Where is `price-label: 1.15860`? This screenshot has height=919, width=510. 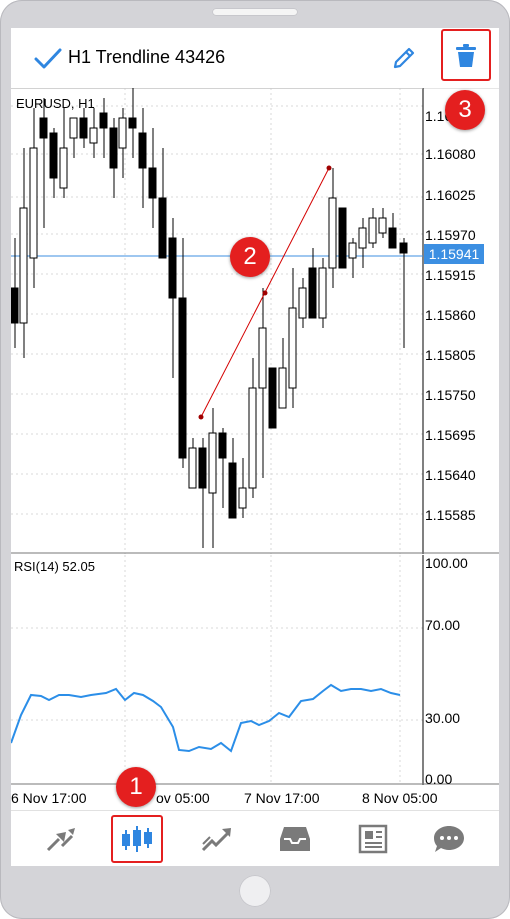 price-label: 1.15860 is located at coordinates (450, 315).